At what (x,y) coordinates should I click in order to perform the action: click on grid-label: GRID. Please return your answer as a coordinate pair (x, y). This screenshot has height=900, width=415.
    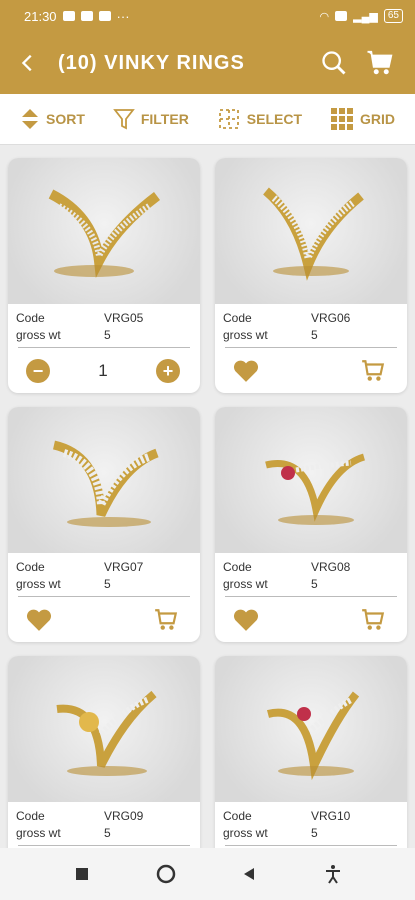
    Looking at the image, I should click on (377, 119).